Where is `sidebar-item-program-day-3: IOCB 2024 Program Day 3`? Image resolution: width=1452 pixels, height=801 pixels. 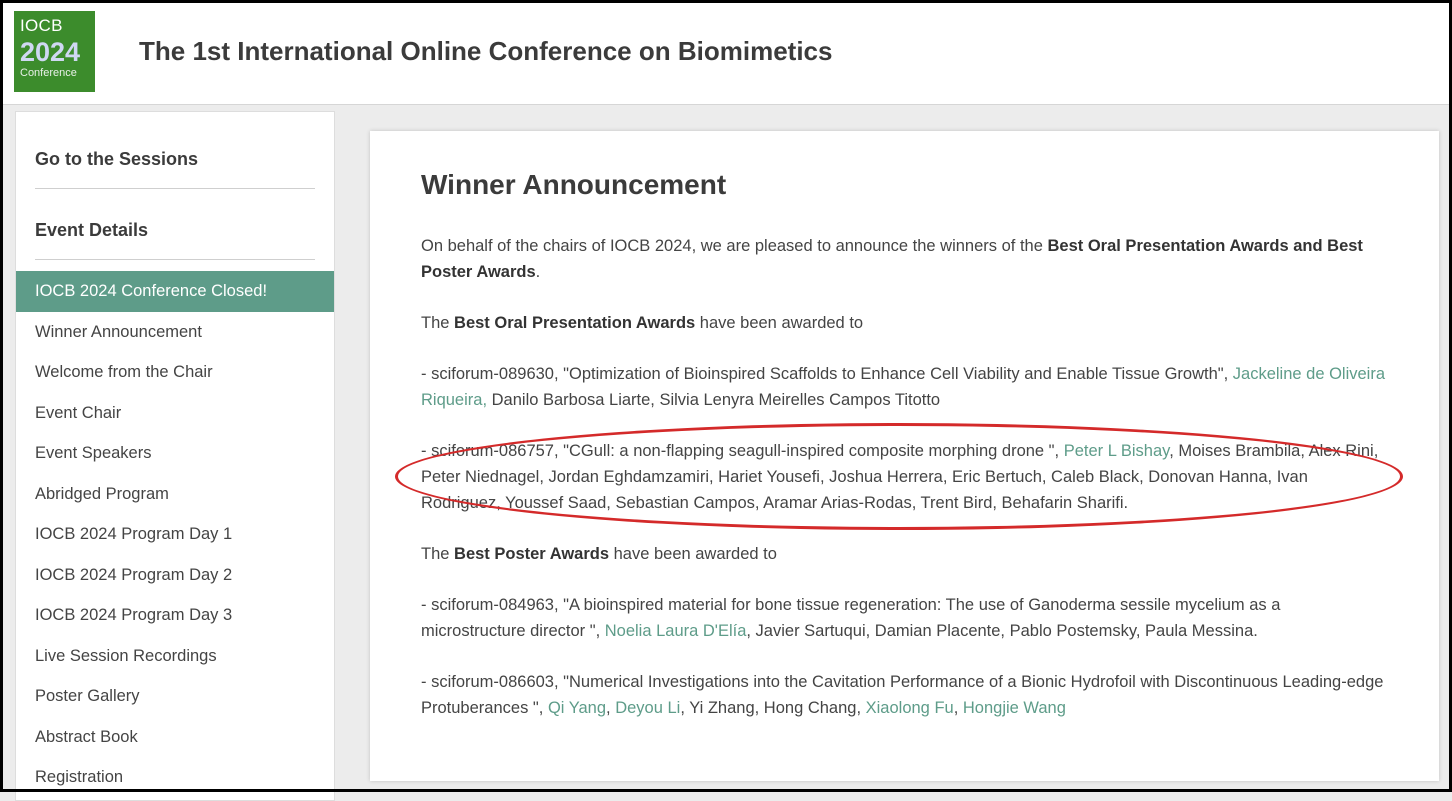 sidebar-item-program-day-3: IOCB 2024 Program Day 3 is located at coordinates (175, 615).